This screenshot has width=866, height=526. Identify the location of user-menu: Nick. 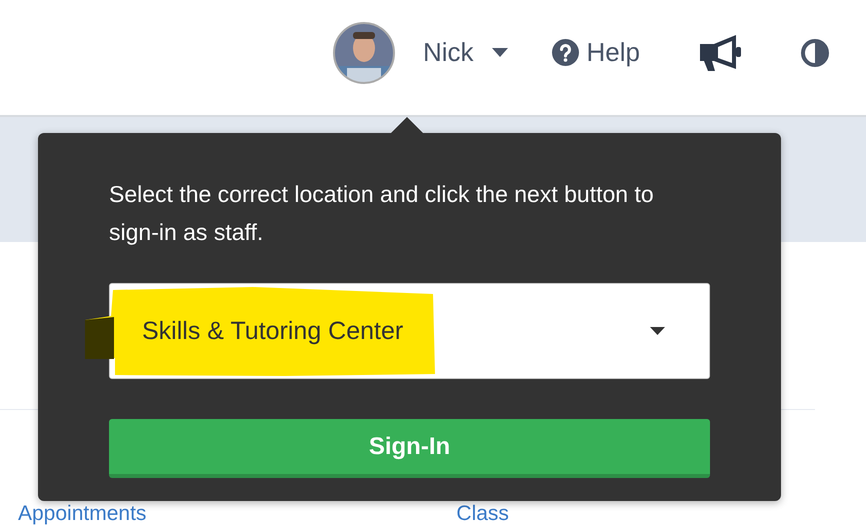
(465, 52).